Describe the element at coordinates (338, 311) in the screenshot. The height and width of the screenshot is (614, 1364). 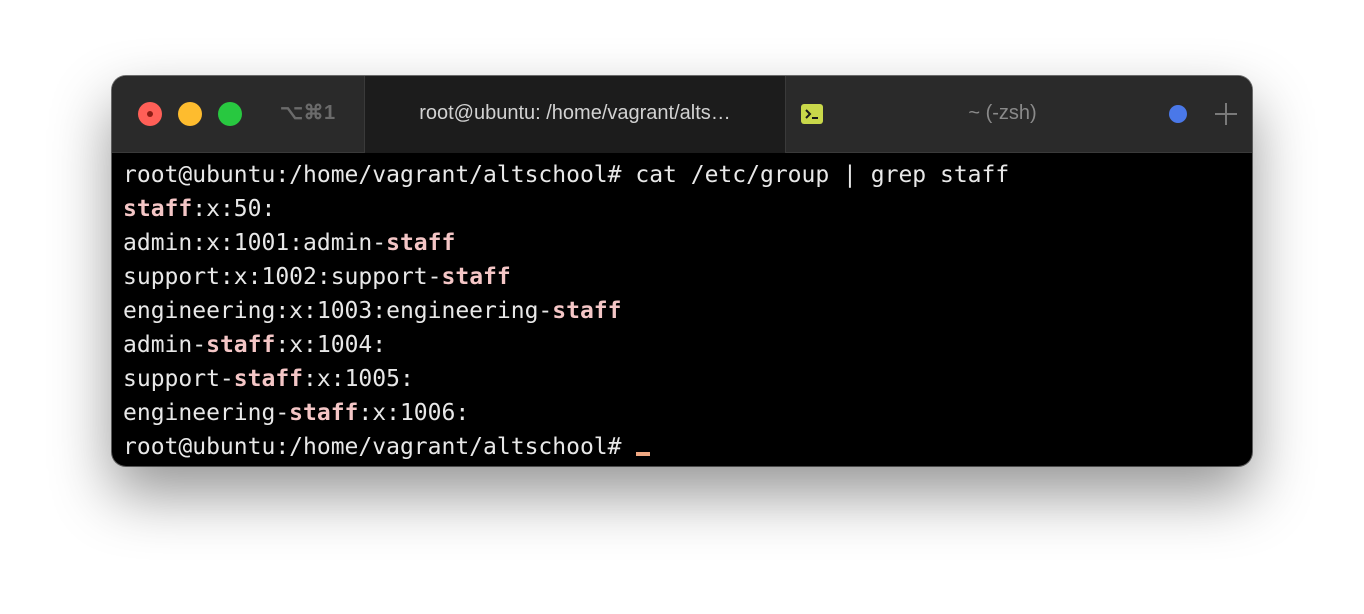
I see `terminal-text: engineering:x:1003:engineering-` at that location.